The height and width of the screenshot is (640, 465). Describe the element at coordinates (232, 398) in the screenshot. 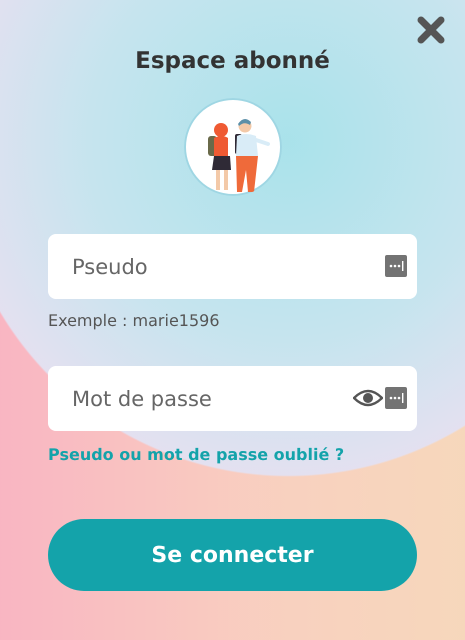

I see `password-field: Mot de passe` at that location.